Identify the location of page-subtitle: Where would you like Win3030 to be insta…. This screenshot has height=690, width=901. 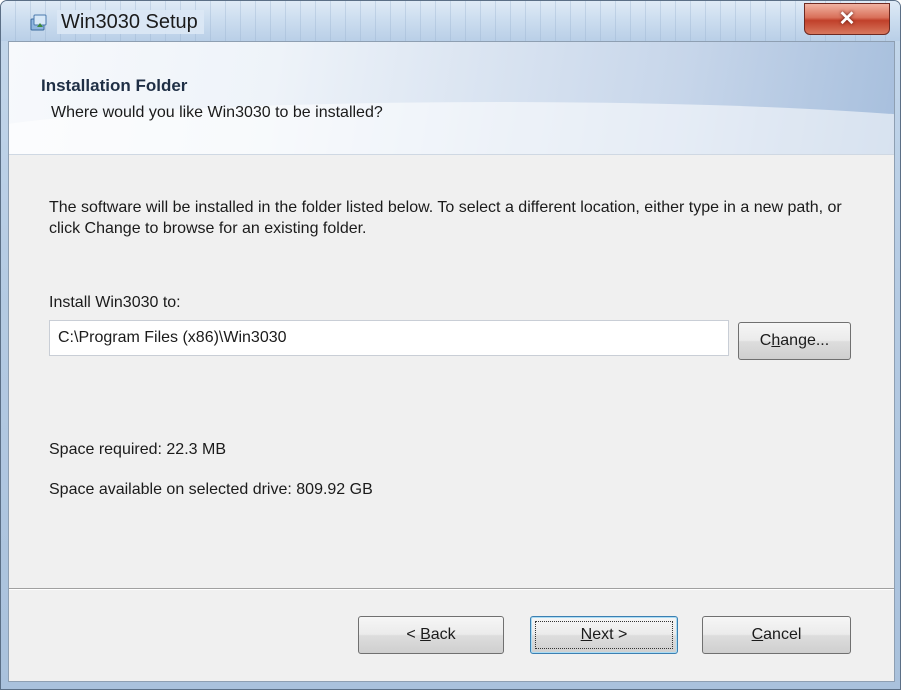
(217, 112).